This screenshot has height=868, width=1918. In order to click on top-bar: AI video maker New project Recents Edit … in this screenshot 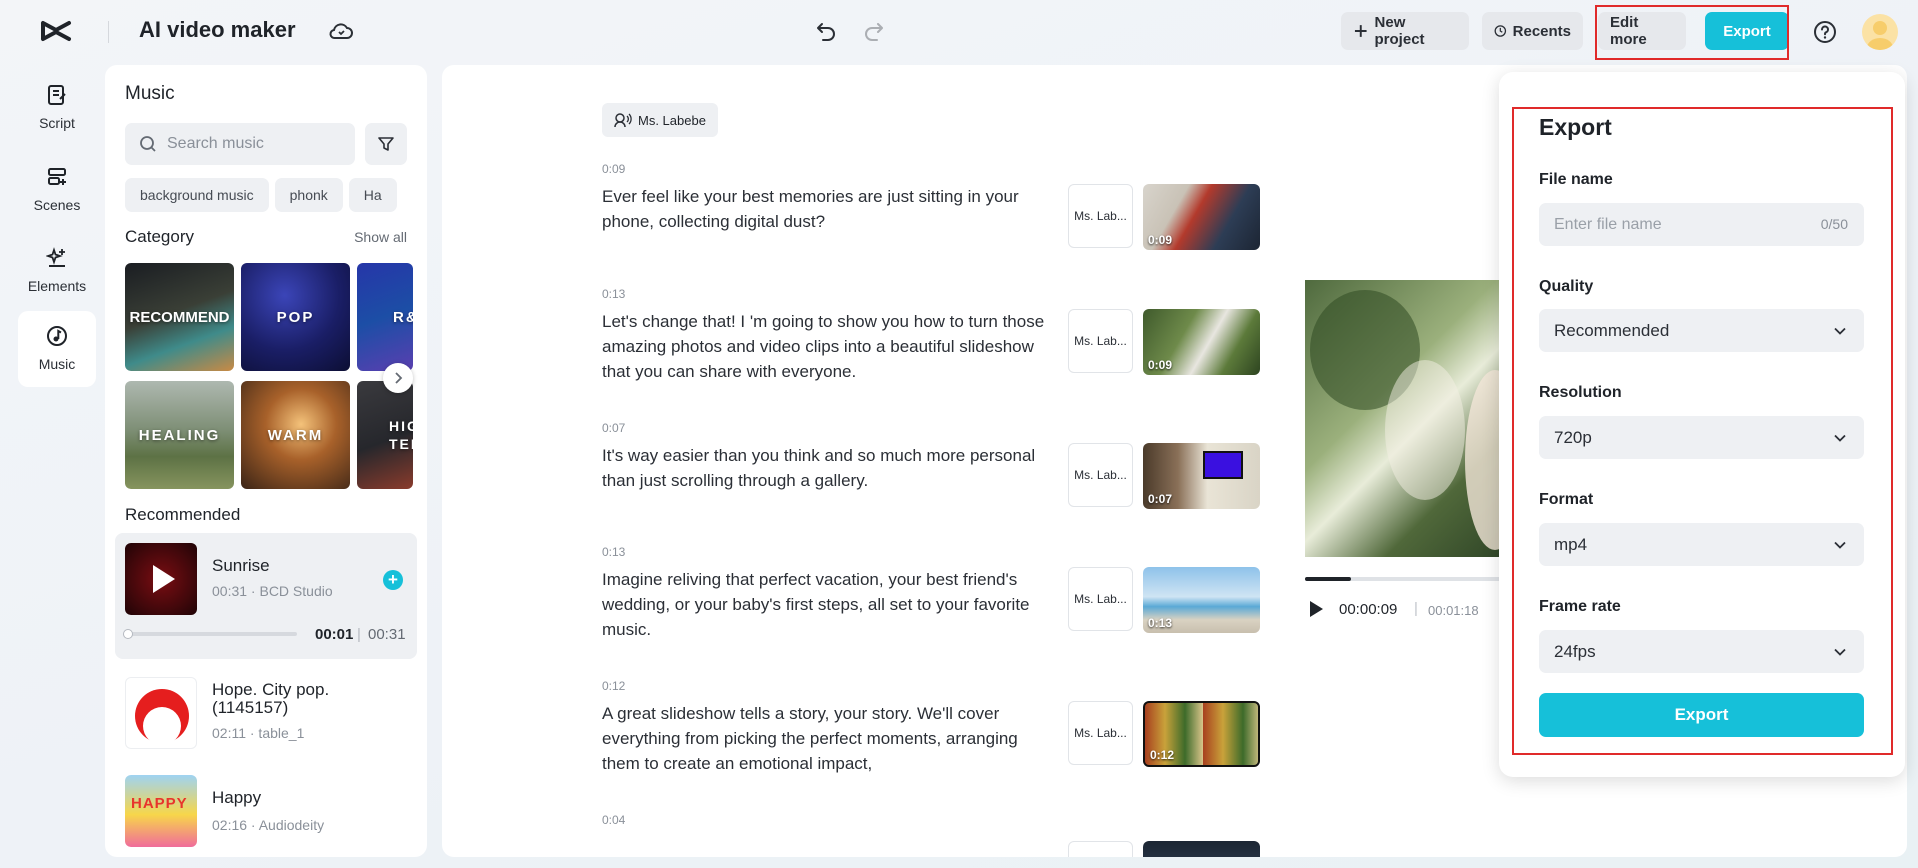, I will do `click(959, 31)`.